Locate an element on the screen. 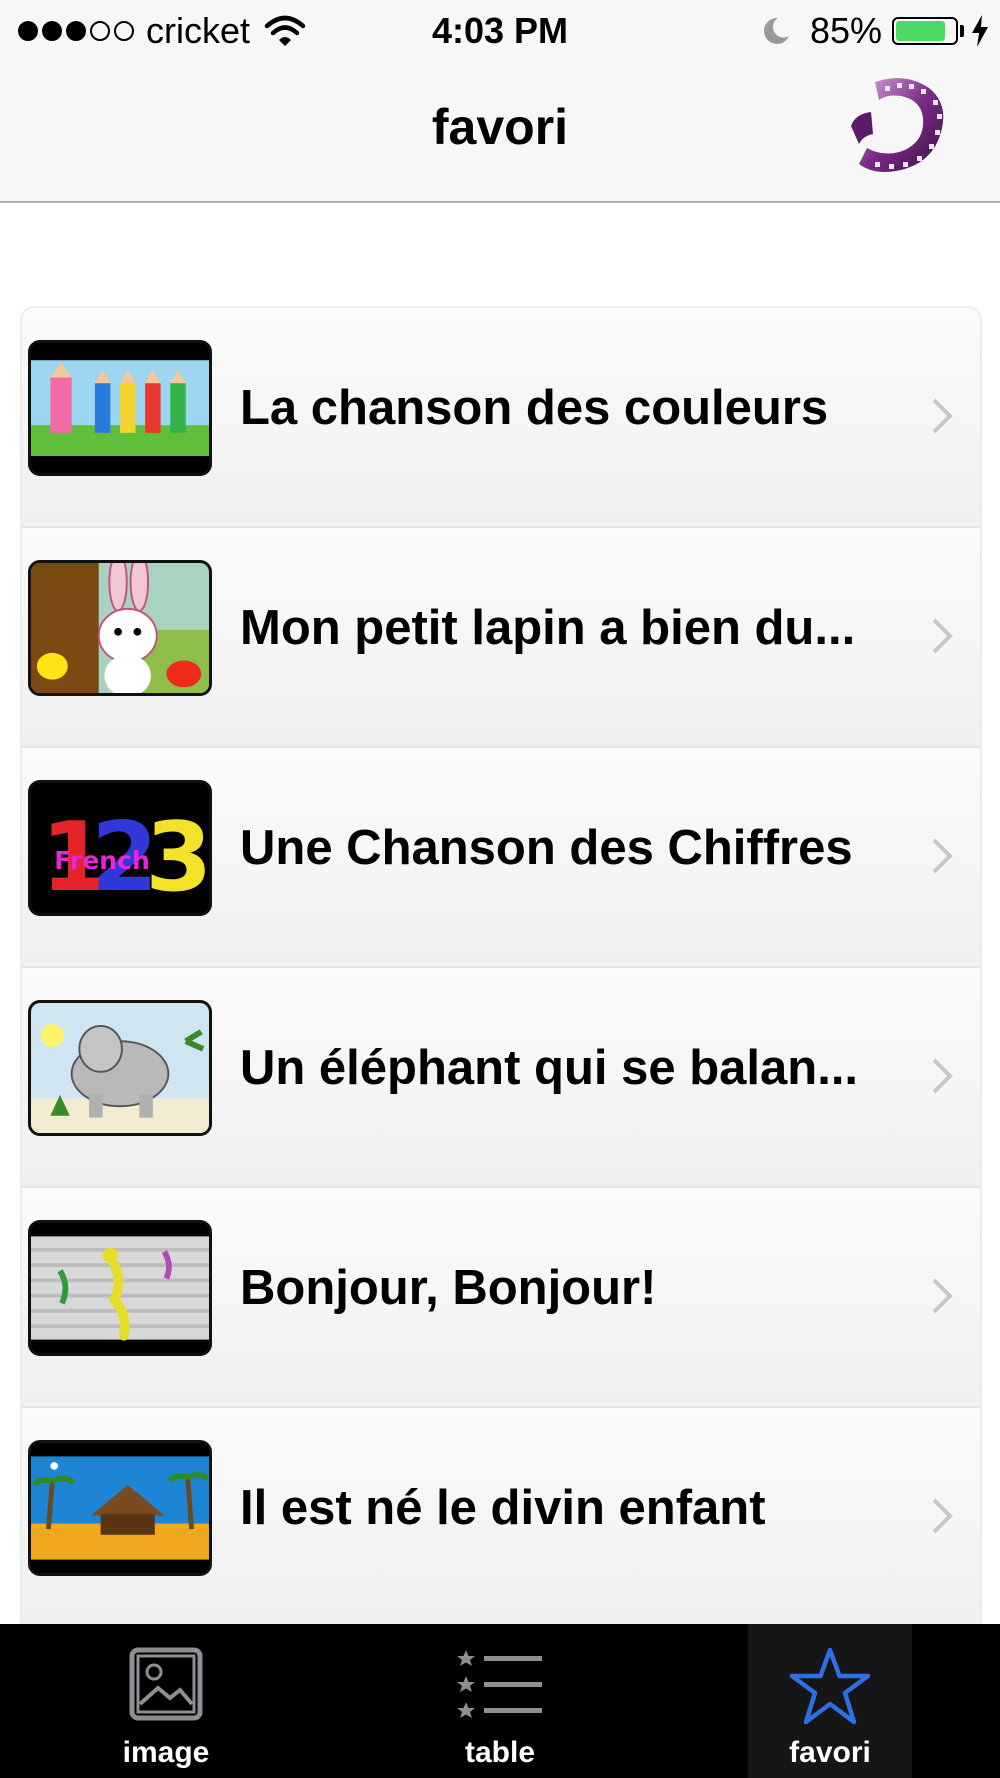 The width and height of the screenshot is (1000, 1778). thumbnail-caption: French is located at coordinates (102, 860).